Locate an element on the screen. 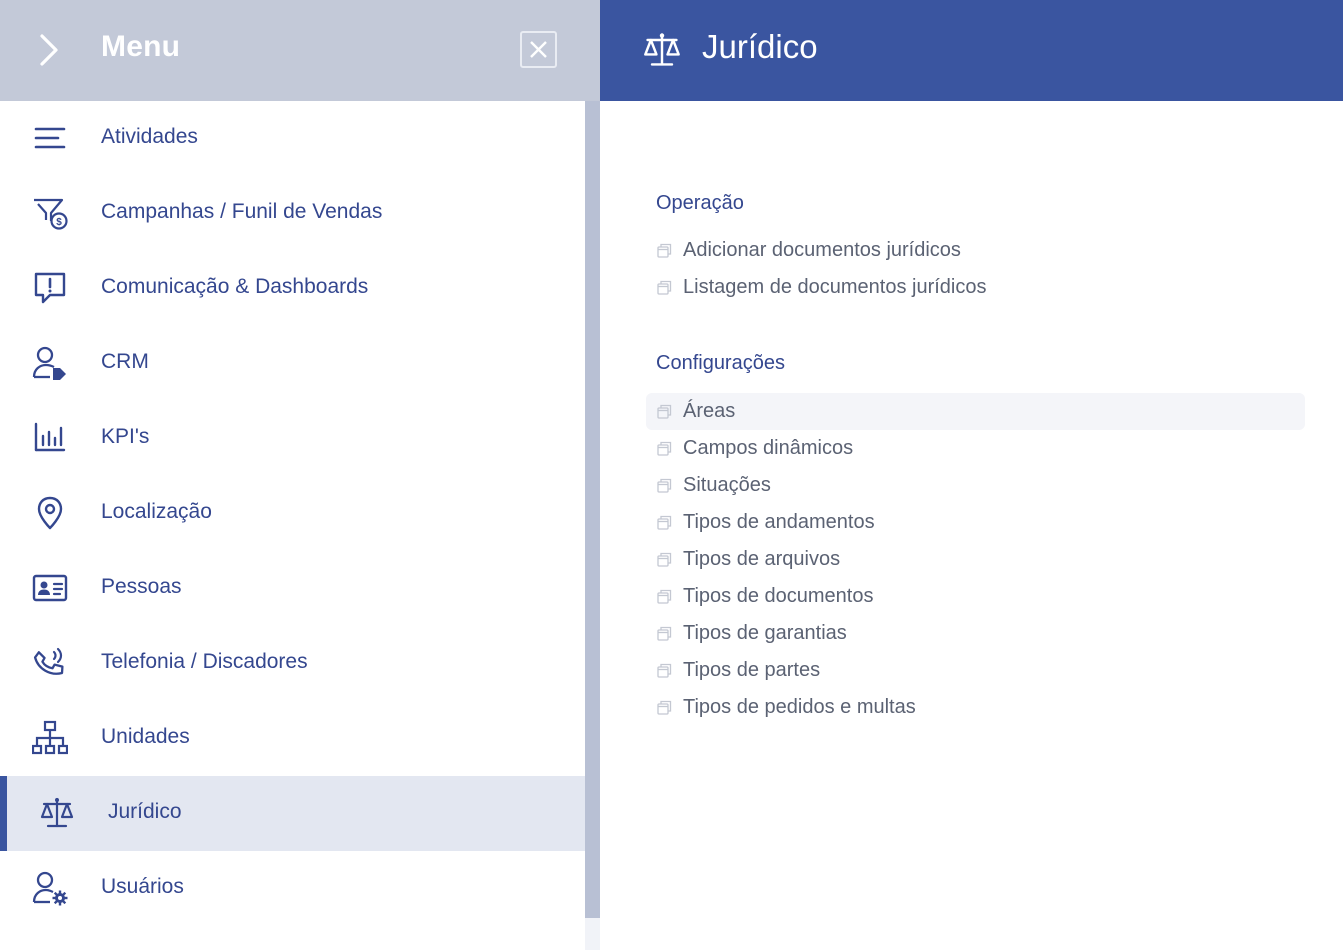 The image size is (1343, 950). link-label: Tipos de andamentos is located at coordinates (779, 522).